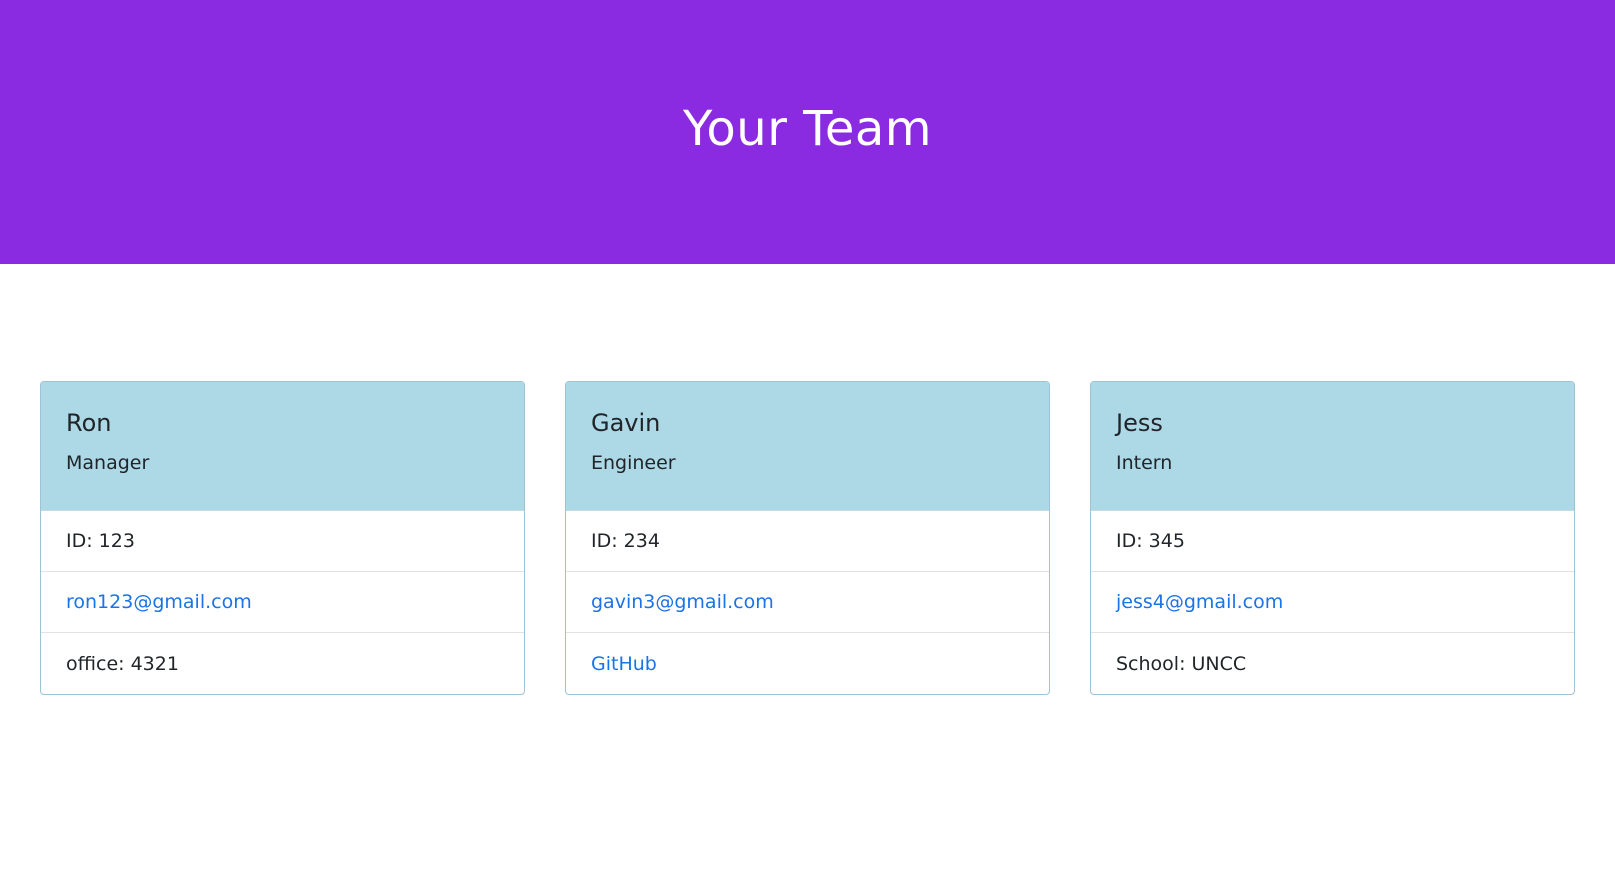  I want to click on employee-name: Ron, so click(89, 423).